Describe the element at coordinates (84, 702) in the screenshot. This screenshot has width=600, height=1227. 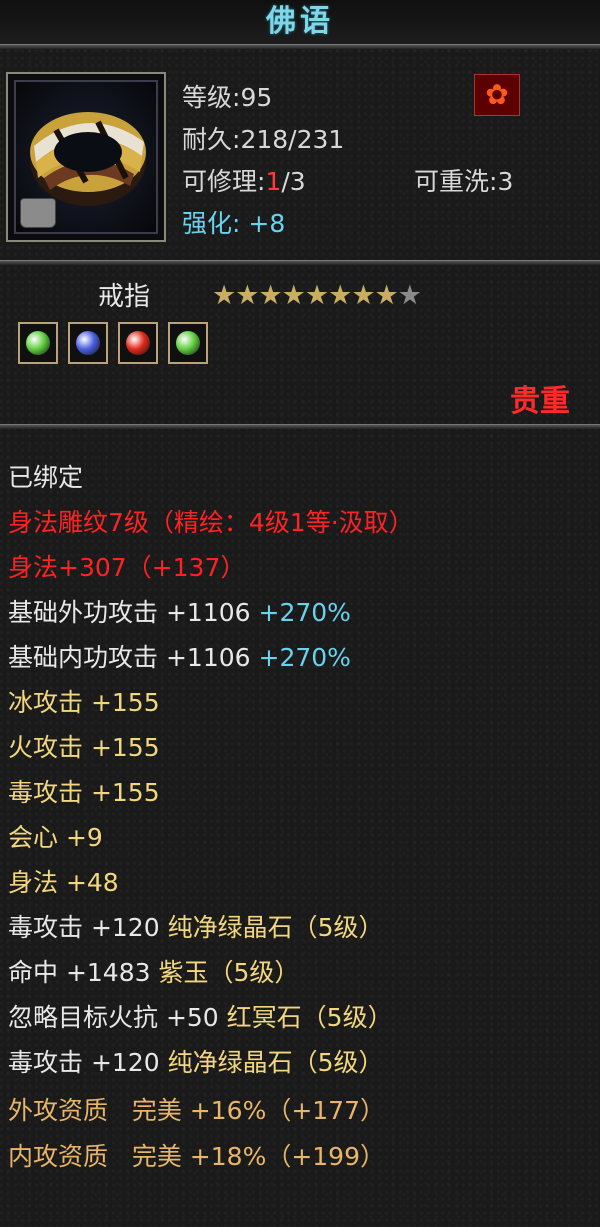
I see `ice-atk-line: 冰攻击 +155` at that location.